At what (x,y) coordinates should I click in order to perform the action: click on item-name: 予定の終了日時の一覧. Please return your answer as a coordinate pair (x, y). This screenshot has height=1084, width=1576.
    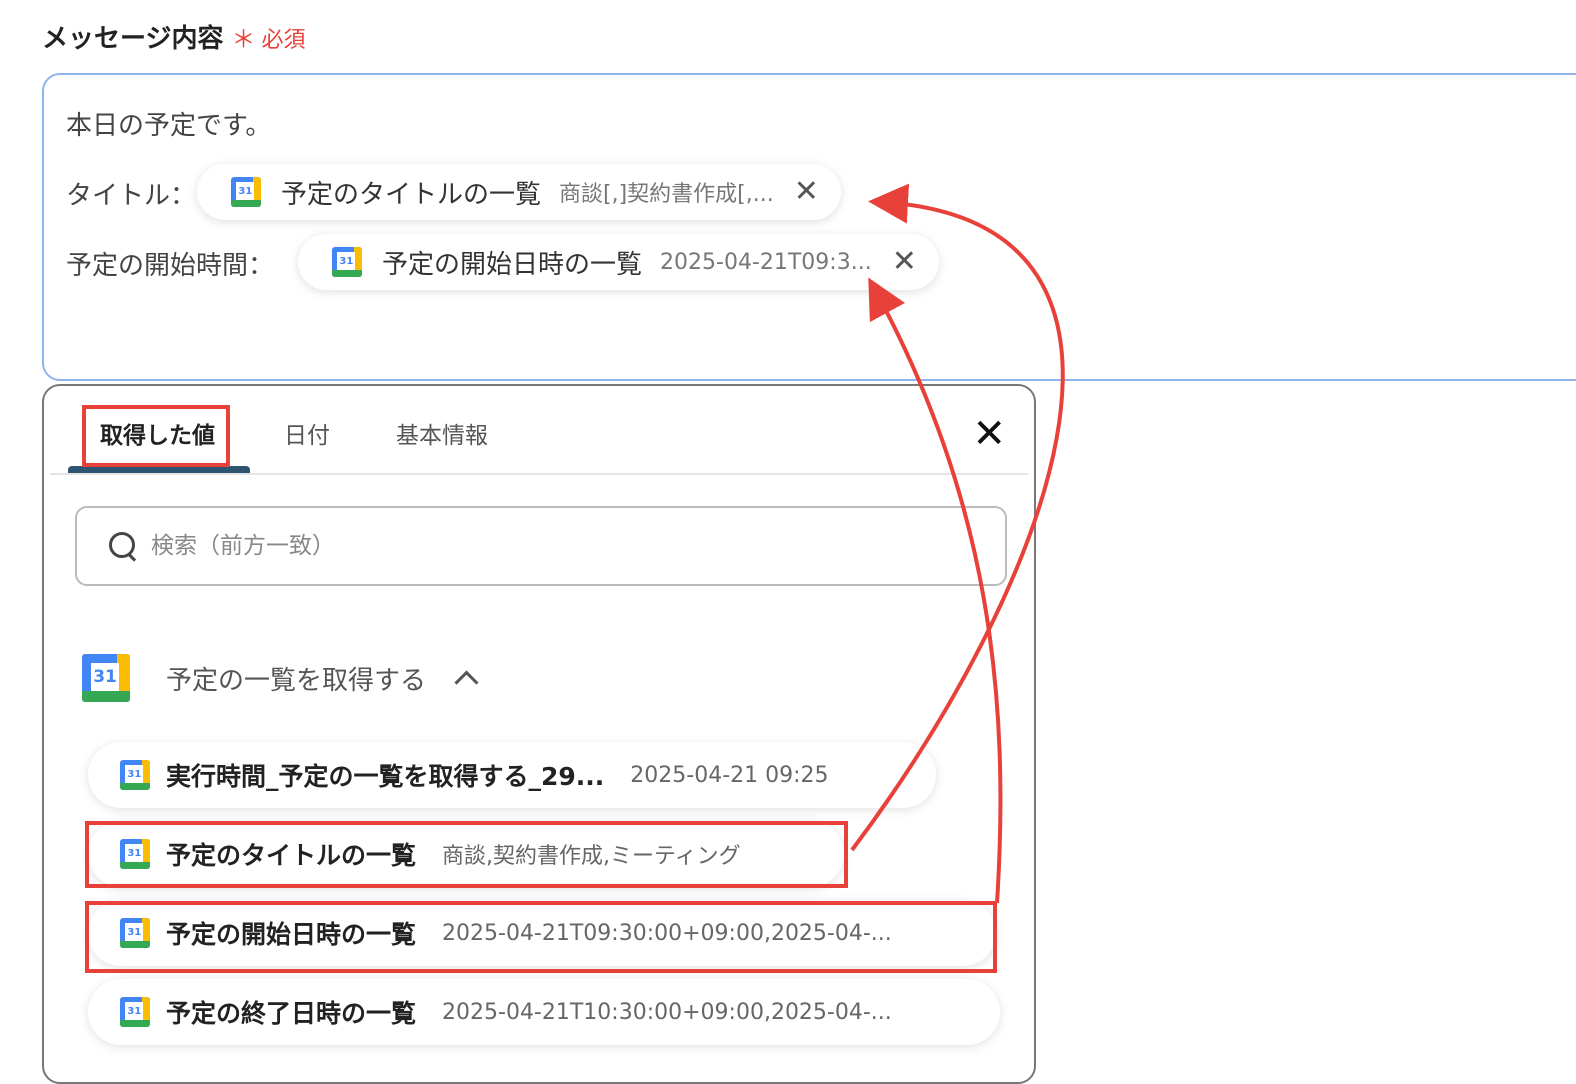
    Looking at the image, I should click on (291, 1013).